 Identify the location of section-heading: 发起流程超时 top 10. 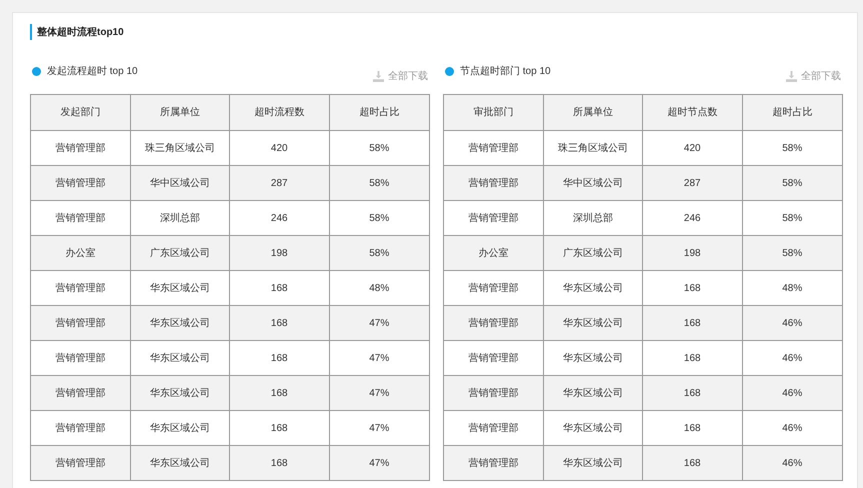
(92, 71).